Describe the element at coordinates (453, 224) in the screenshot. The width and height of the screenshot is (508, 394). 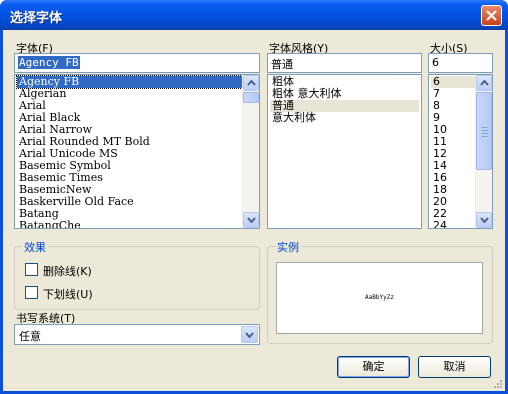
I see `size-list-item: 24` at that location.